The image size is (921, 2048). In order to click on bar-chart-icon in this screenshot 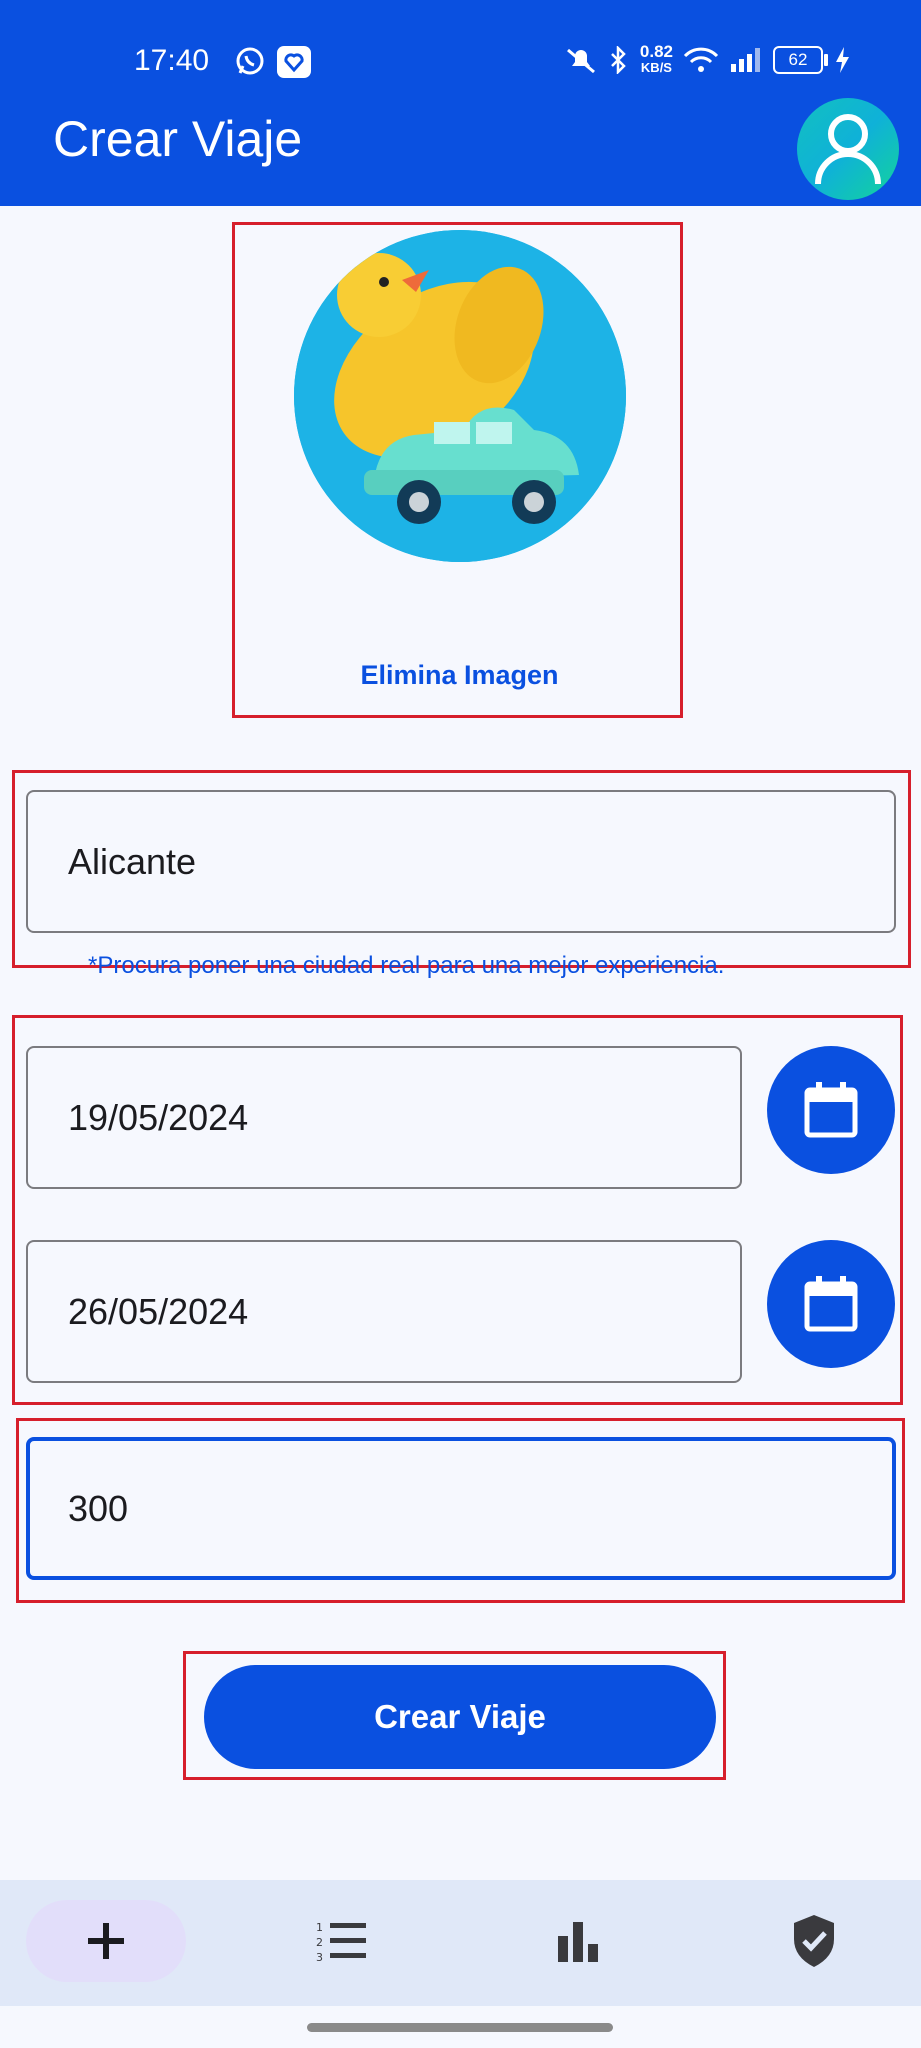, I will do `click(578, 1942)`.